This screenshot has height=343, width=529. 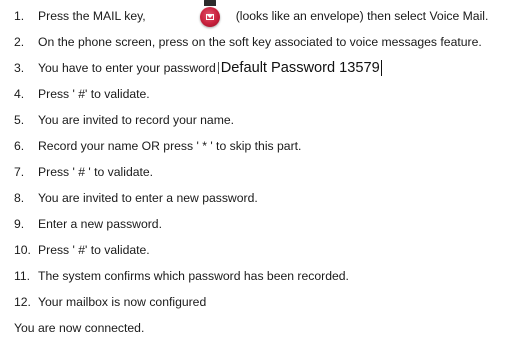 I want to click on step-number: 12., so click(x=22, y=302).